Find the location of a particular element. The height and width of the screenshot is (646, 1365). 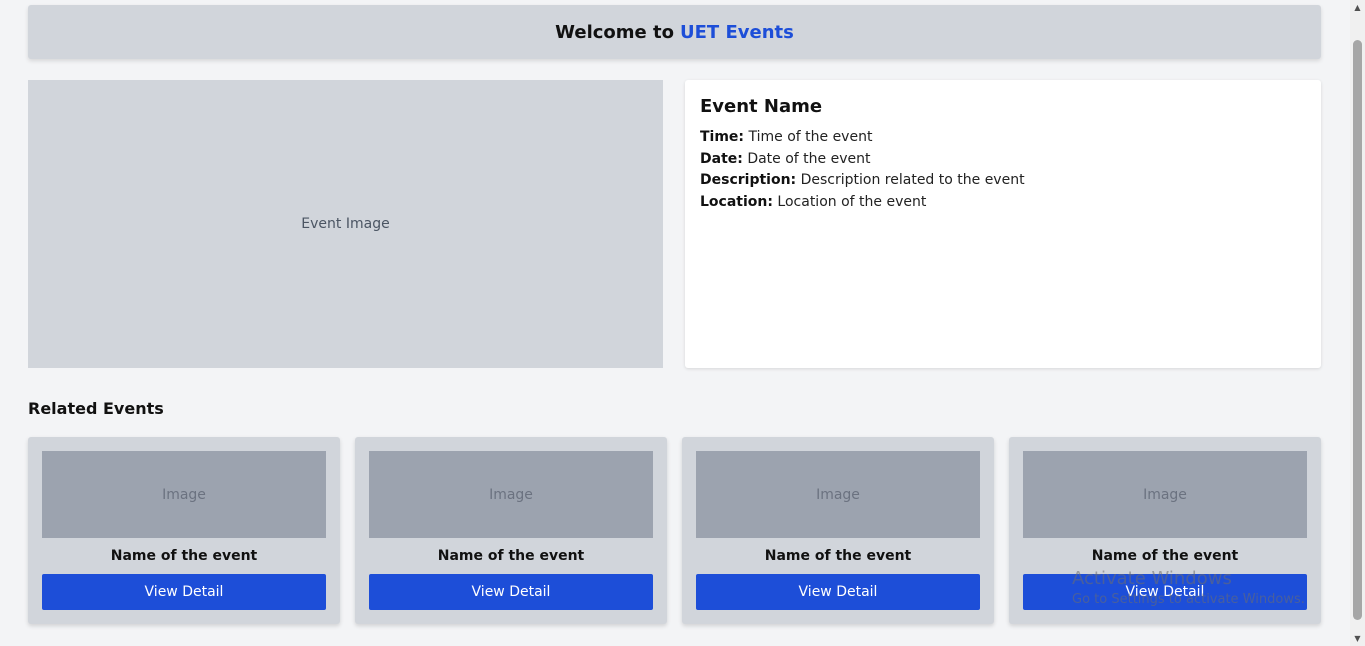

event-date-row: Date: Date of the event is located at coordinates (1003, 160).